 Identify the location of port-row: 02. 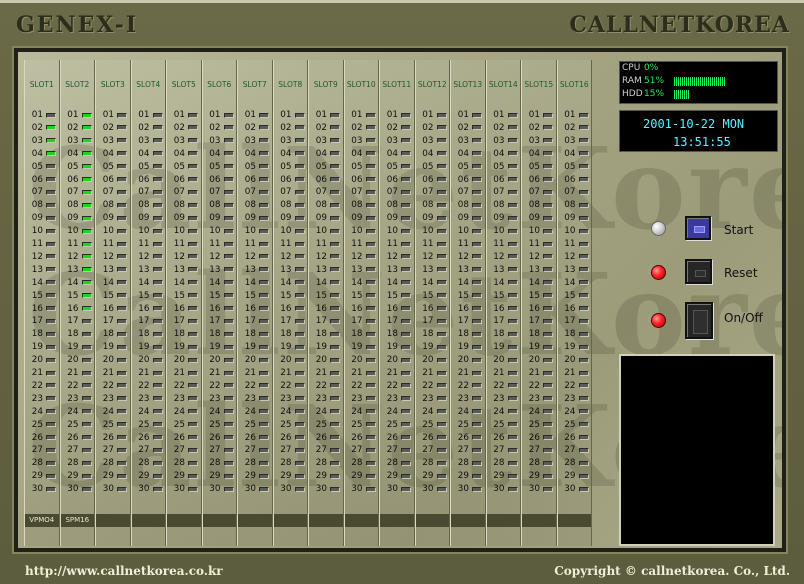
(220, 128).